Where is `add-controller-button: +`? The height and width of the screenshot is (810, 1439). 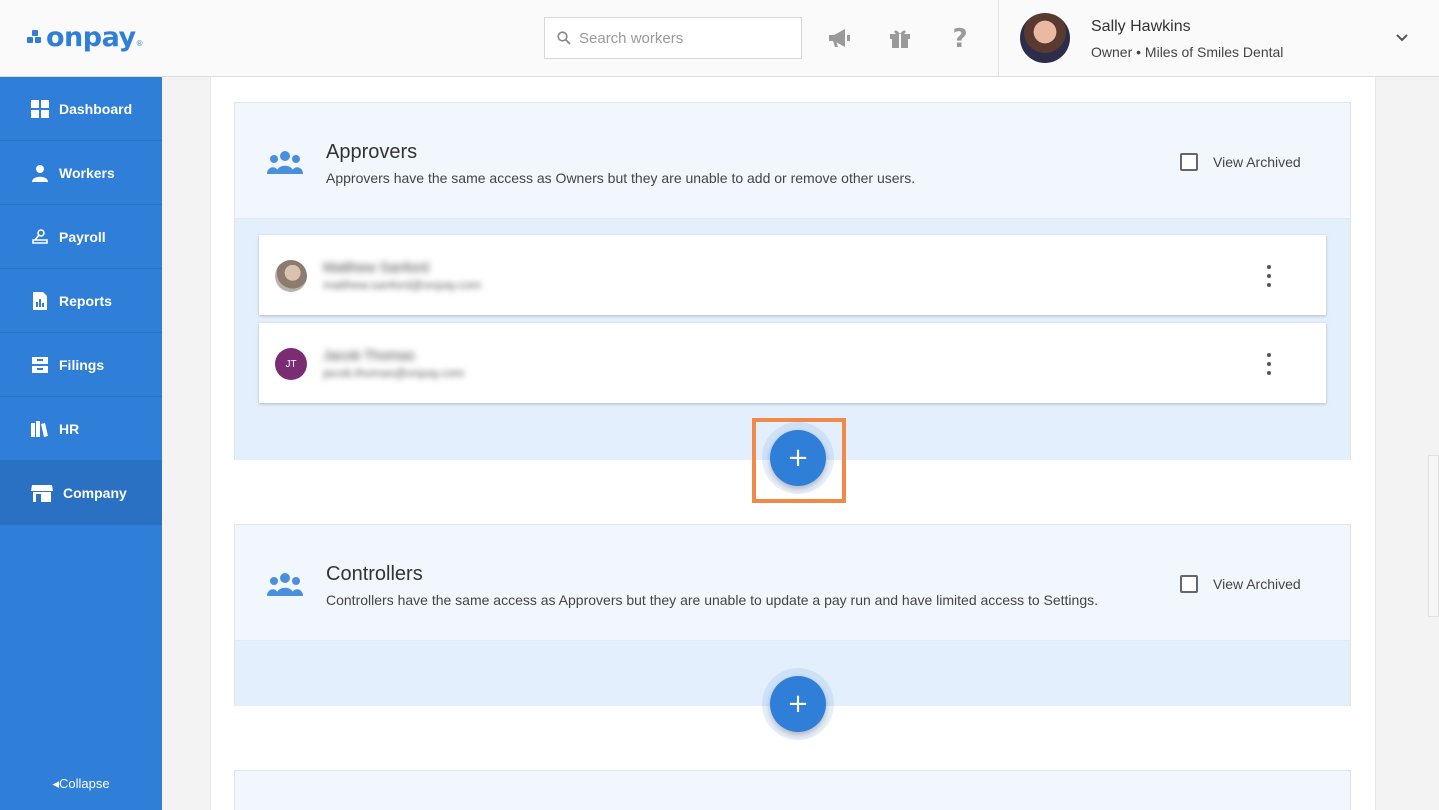 add-controller-button: + is located at coordinates (798, 704).